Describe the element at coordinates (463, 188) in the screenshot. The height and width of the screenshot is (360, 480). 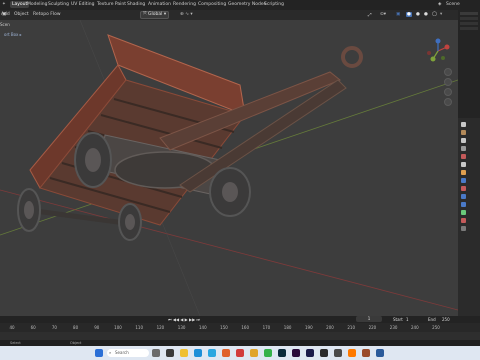
I see `particles-tab-icon` at that location.